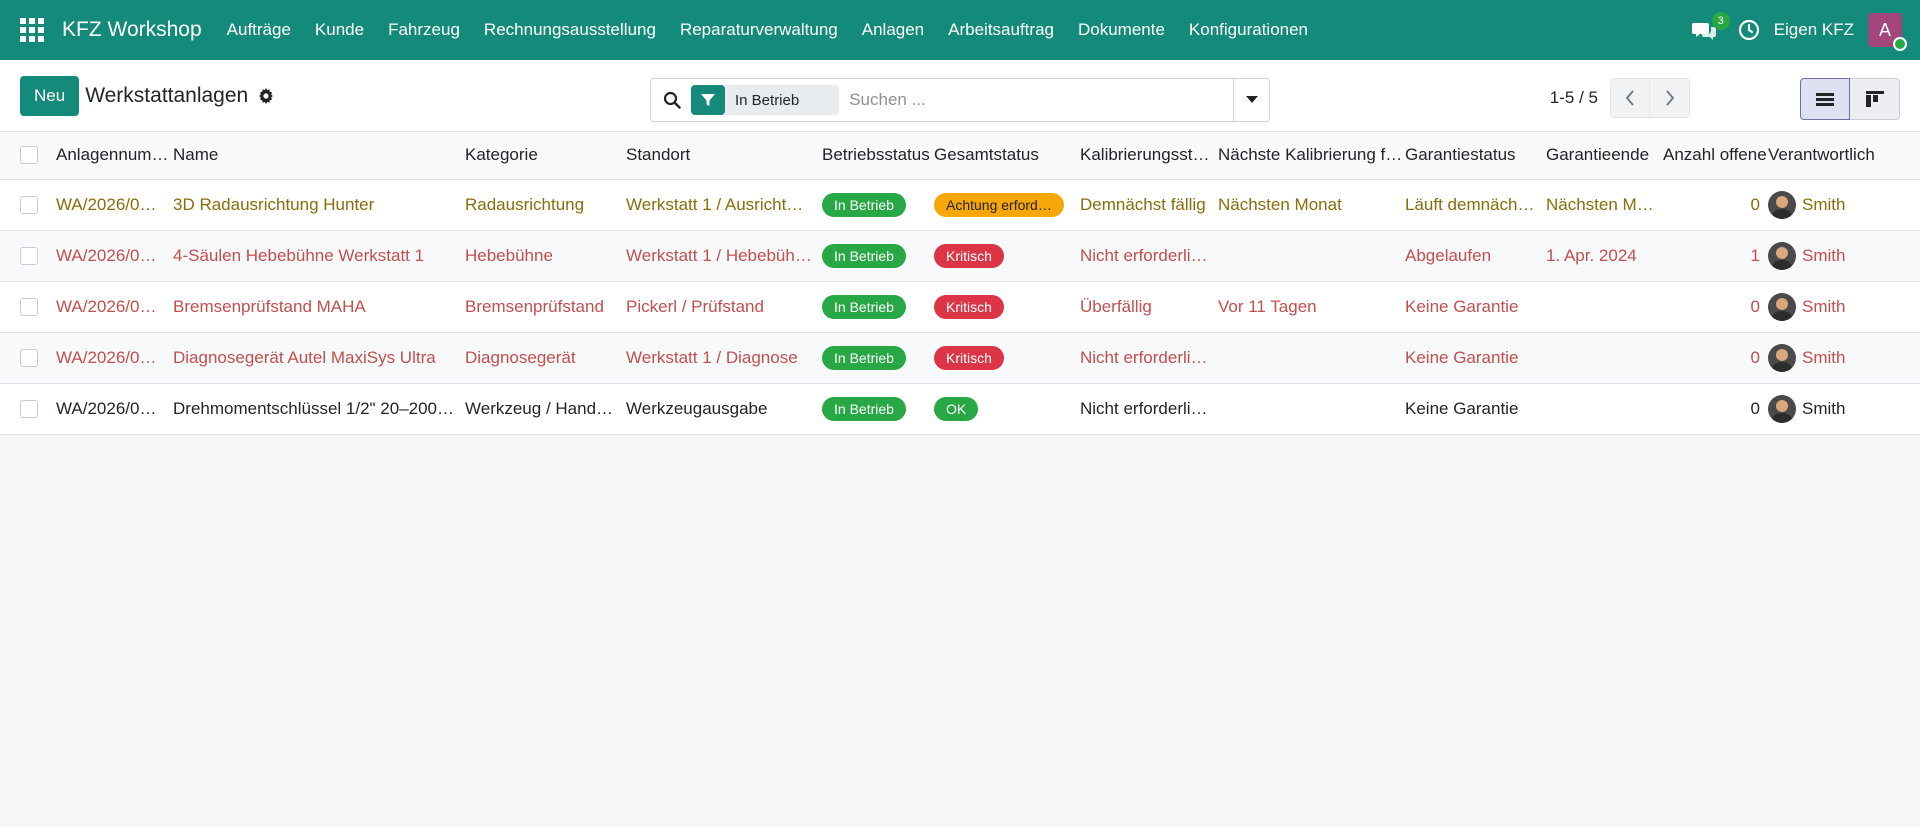 This screenshot has height=827, width=1920. Describe the element at coordinates (570, 30) in the screenshot. I see `nav-menu-item: Rechnungsausstellung` at that location.